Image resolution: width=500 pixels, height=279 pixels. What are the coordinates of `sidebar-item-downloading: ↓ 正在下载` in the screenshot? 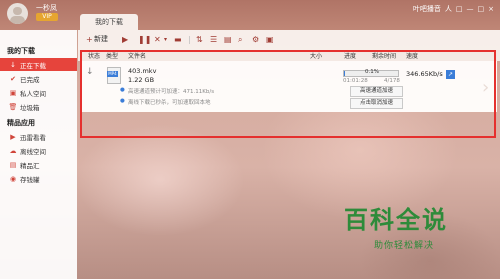 It's located at (38, 64).